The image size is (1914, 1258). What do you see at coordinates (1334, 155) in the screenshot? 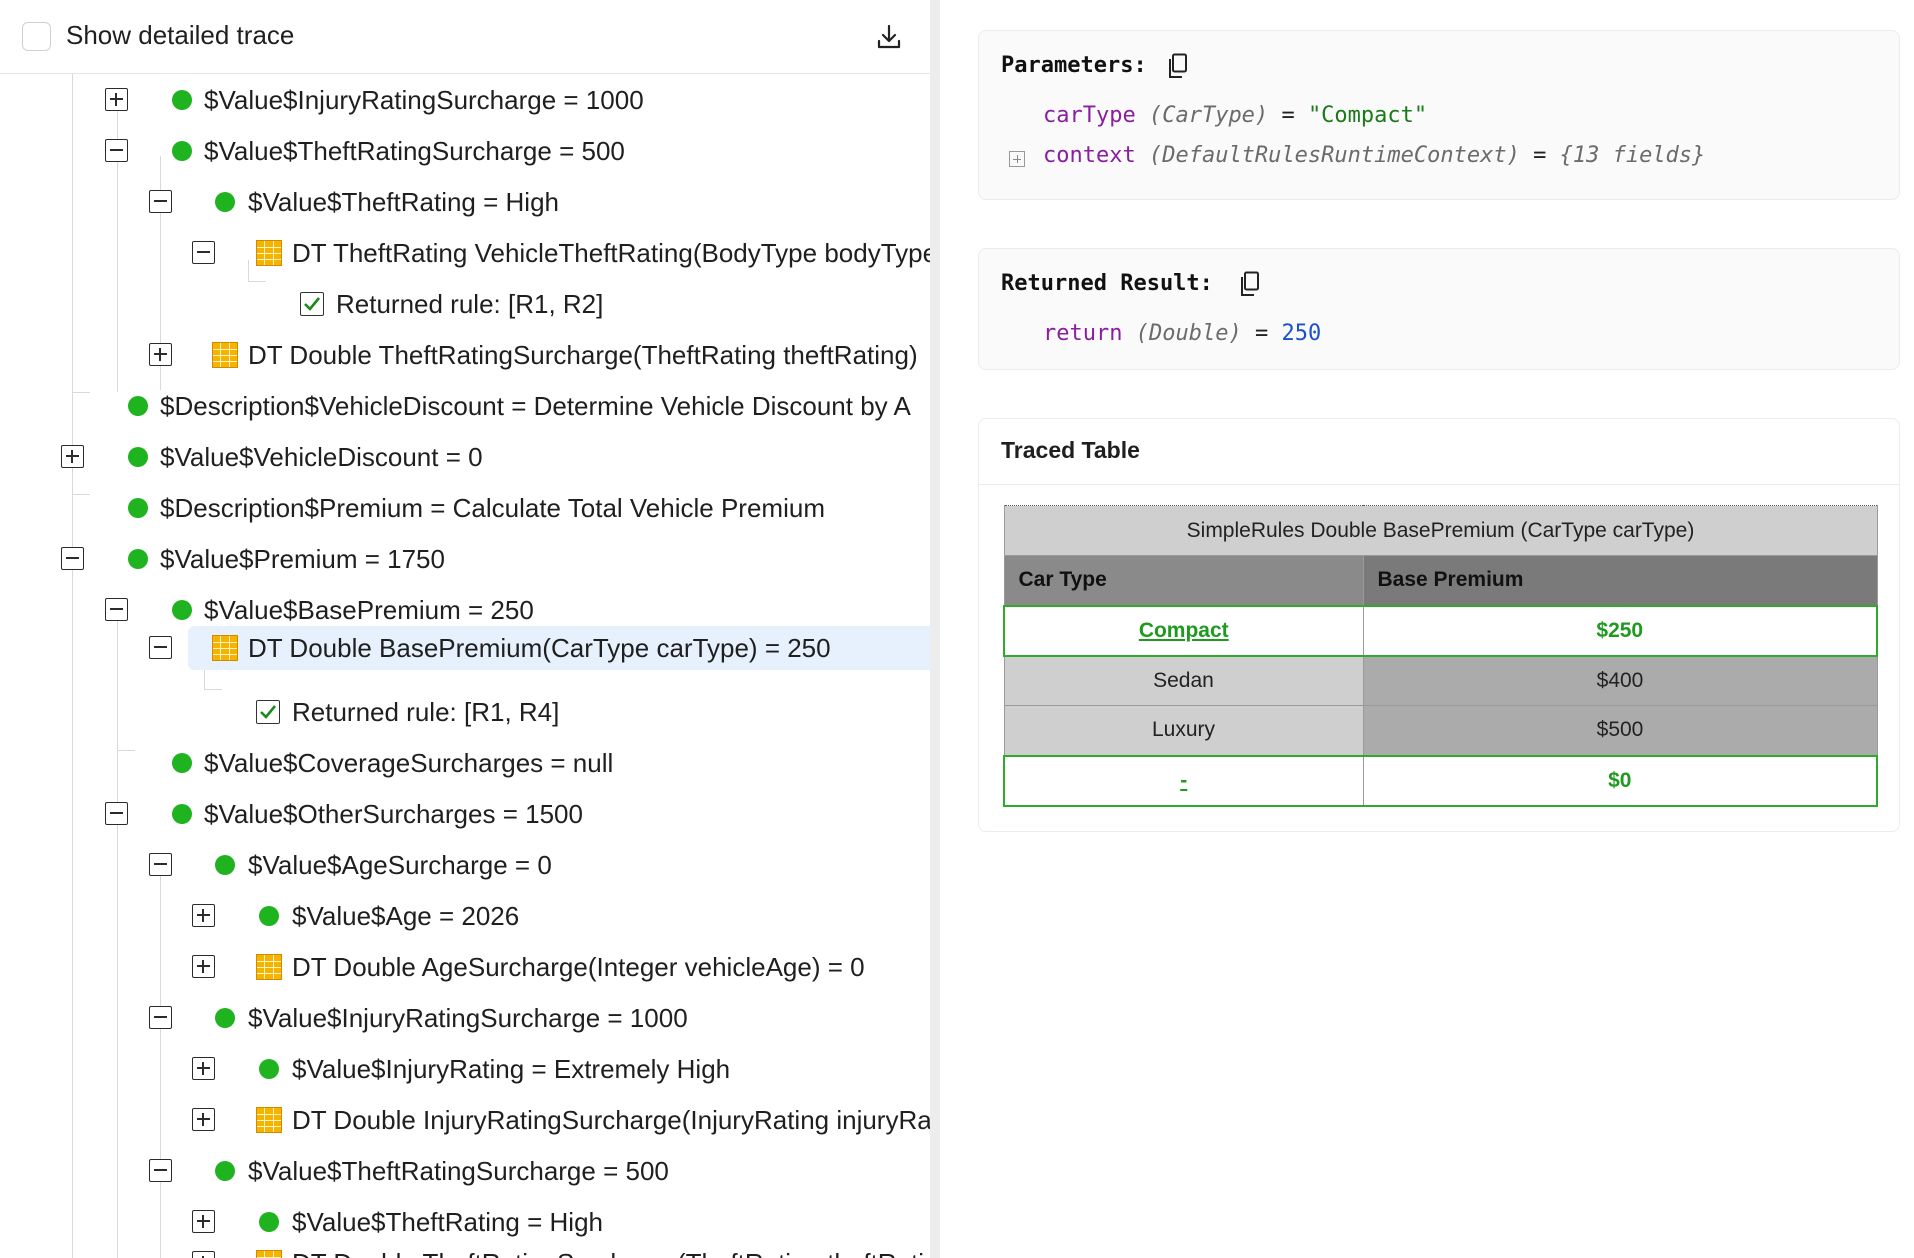
I see `param-type: (DefaultRulesRuntimeContext)` at bounding box center [1334, 155].